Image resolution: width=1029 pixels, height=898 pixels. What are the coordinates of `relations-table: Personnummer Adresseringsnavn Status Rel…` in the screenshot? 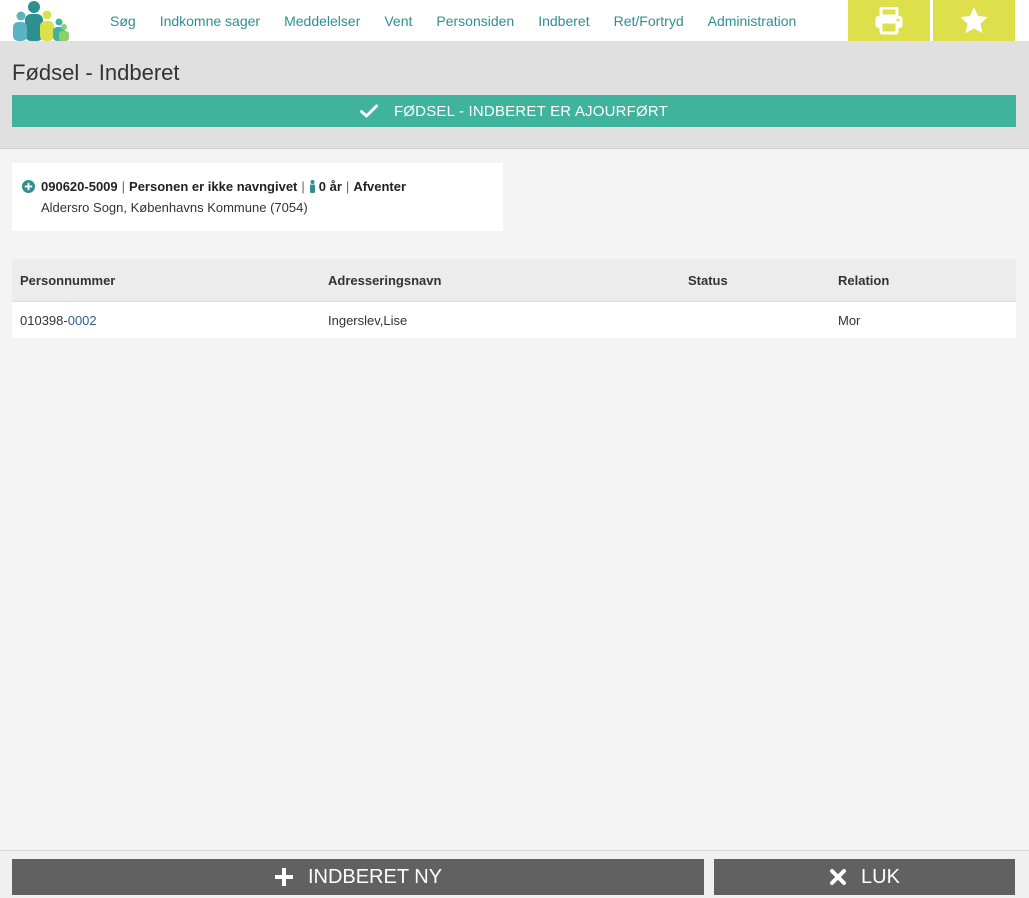 It's located at (514, 298).